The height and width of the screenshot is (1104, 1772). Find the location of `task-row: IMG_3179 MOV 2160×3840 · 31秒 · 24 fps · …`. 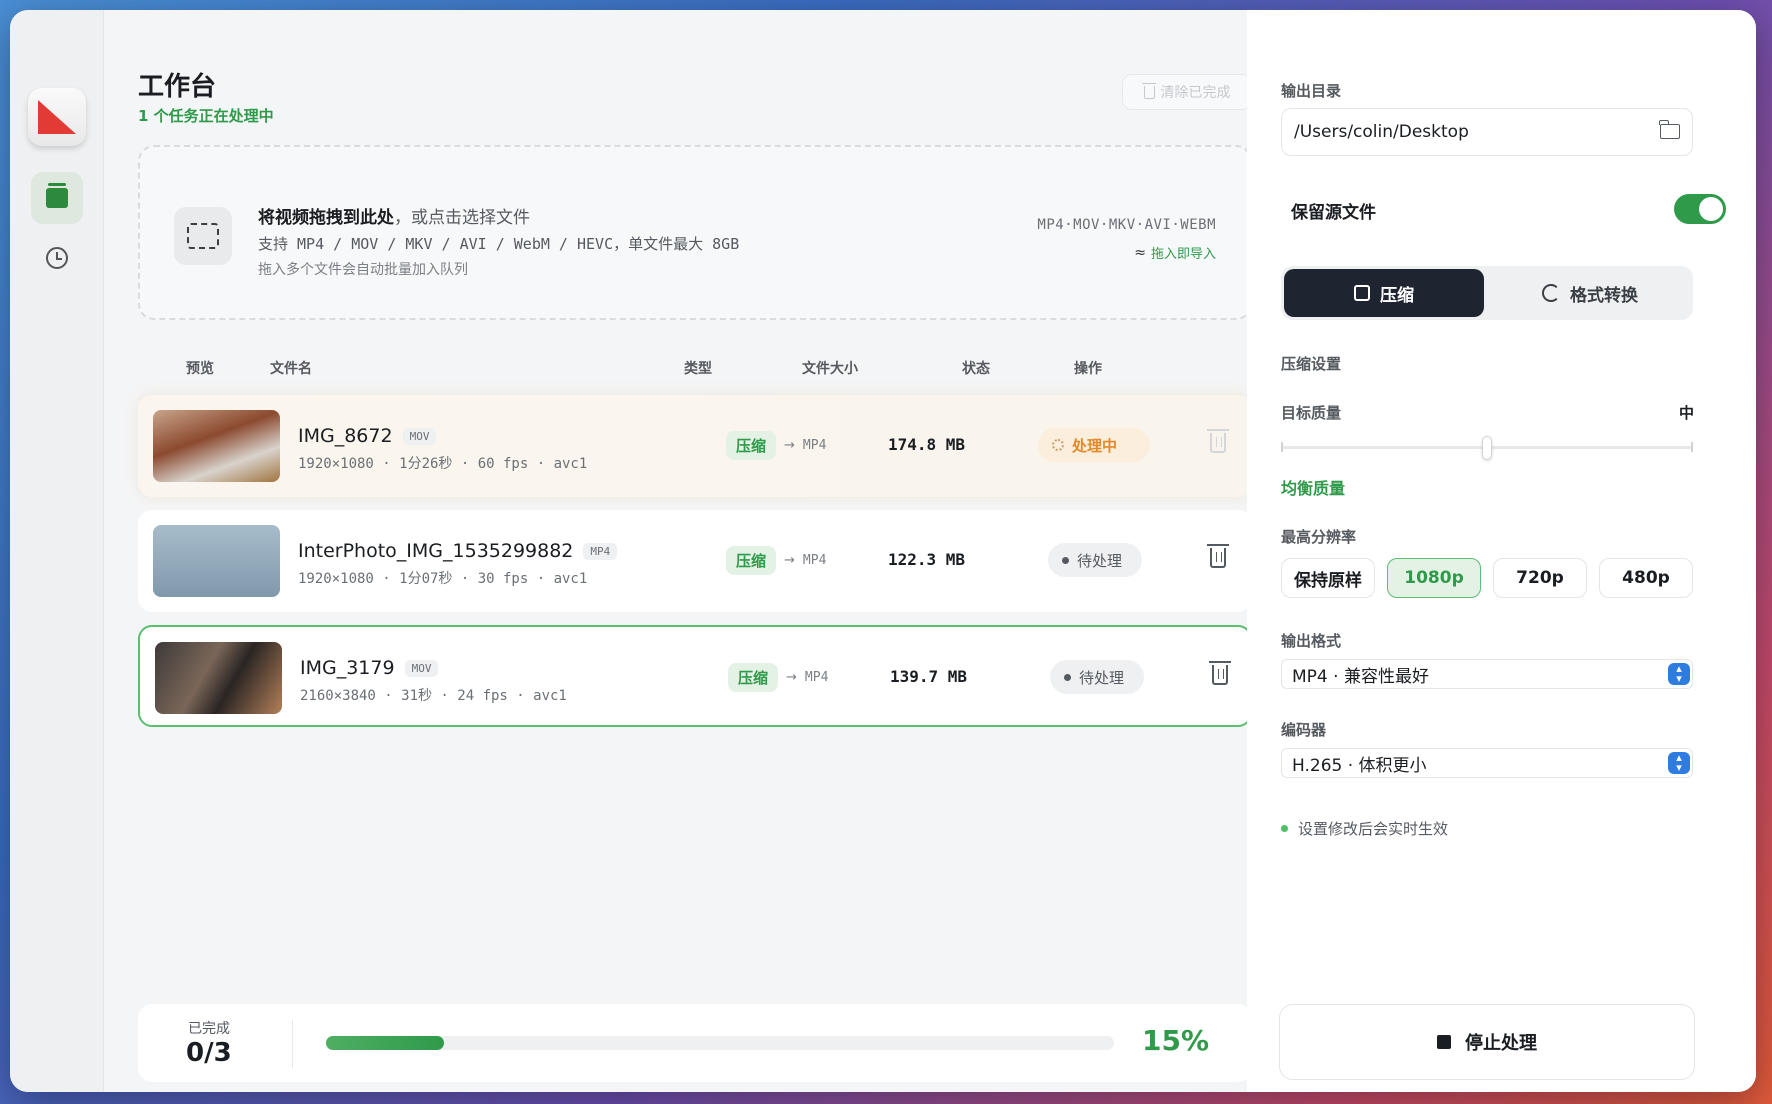

task-row: IMG_3179 MOV 2160×3840 · 31秒 · 24 fps · … is located at coordinates (695, 676).